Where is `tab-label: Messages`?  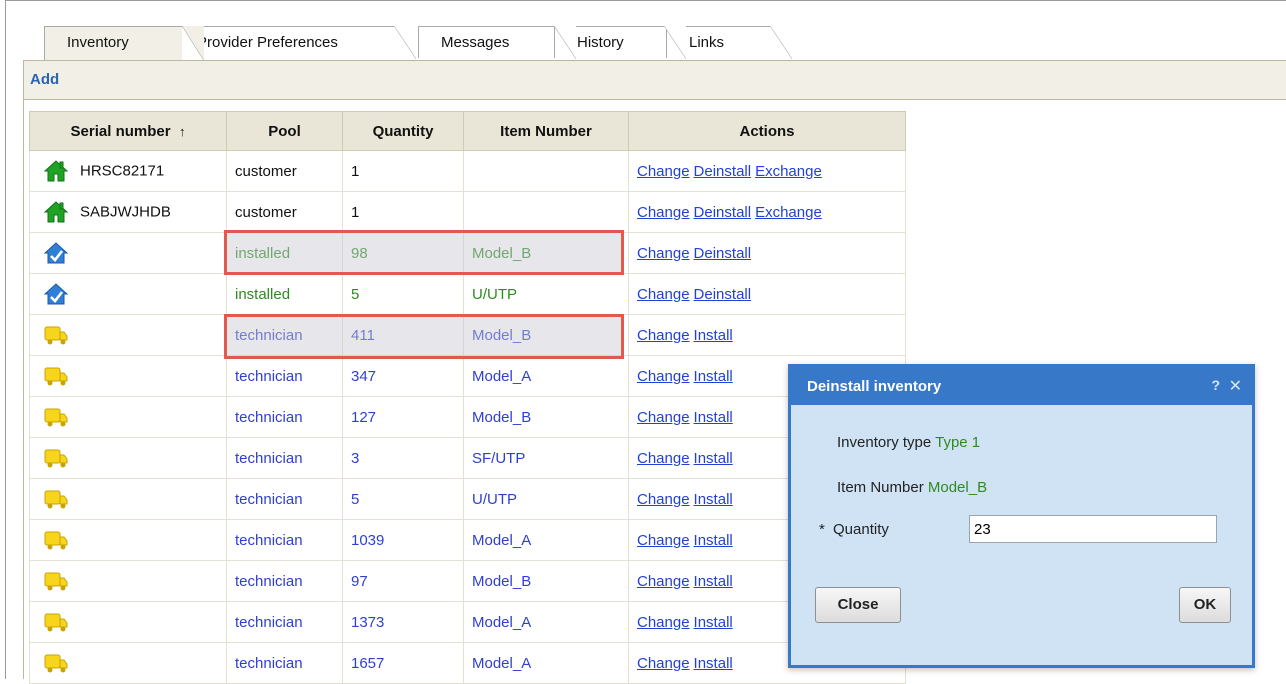
tab-label: Messages is located at coordinates (475, 42).